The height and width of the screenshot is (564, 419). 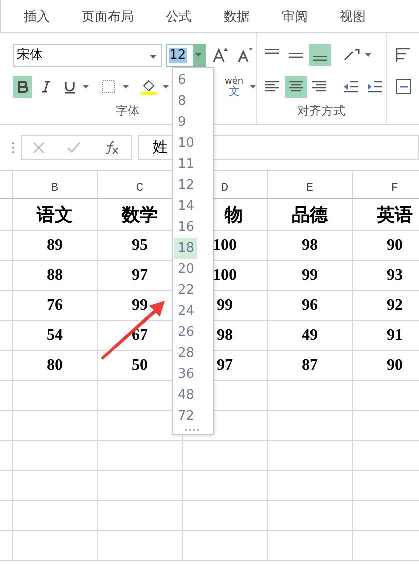 I want to click on font-shrink-icon, so click(x=245, y=55).